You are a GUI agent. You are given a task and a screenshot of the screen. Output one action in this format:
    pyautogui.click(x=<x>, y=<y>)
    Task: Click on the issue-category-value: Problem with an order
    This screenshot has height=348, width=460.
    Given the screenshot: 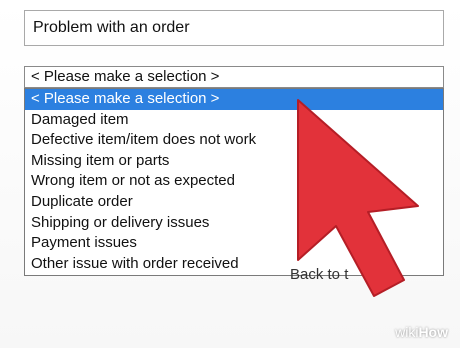 What is the action you would take?
    pyautogui.click(x=111, y=27)
    